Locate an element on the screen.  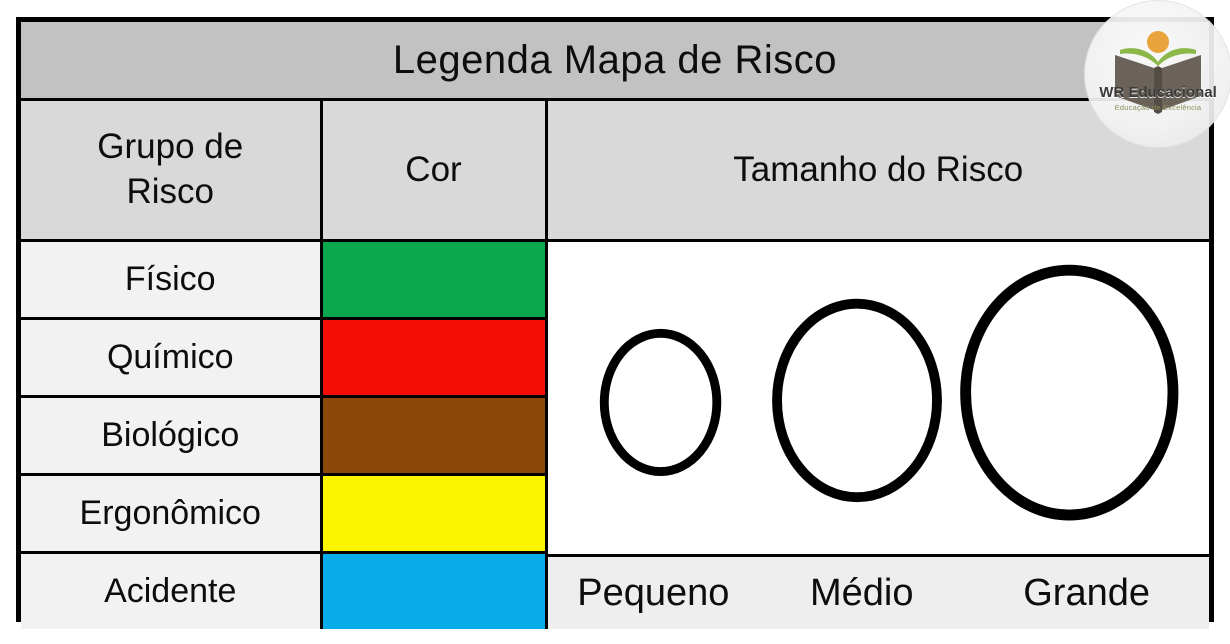
risk-group-ergonomico: Ergonômico is located at coordinates (172, 513).